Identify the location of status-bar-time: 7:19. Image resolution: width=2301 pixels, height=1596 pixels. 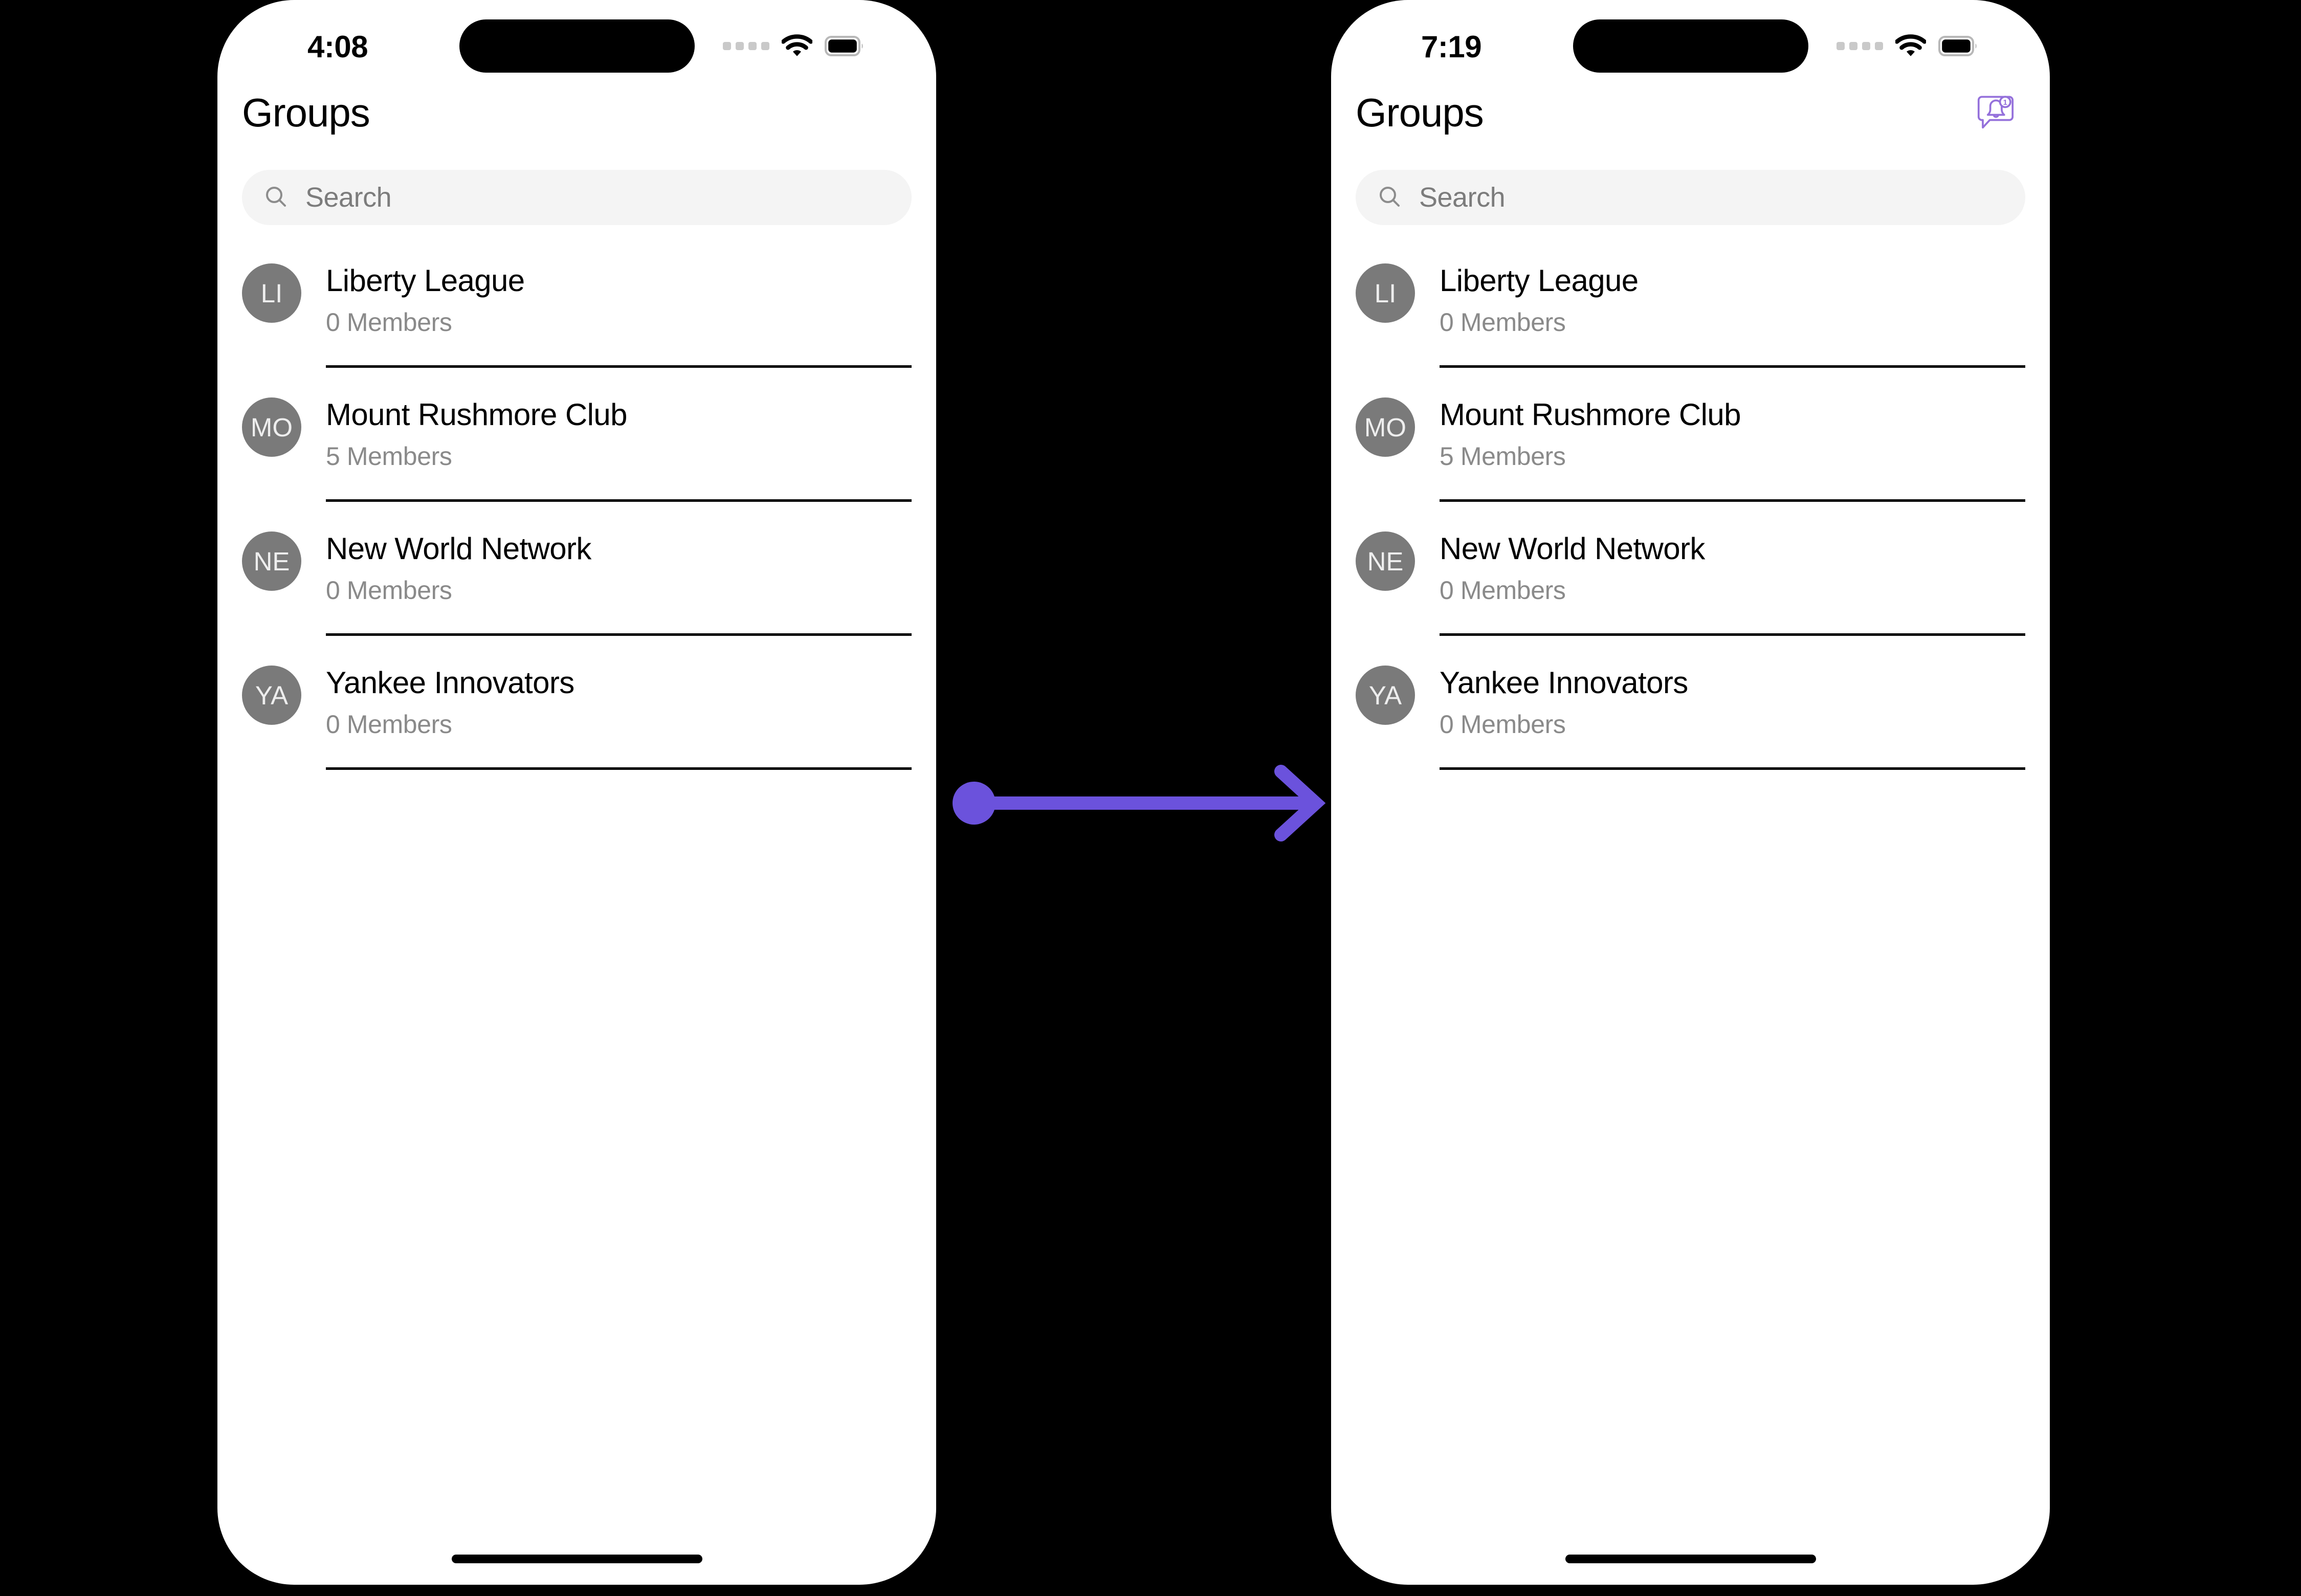
(1451, 47).